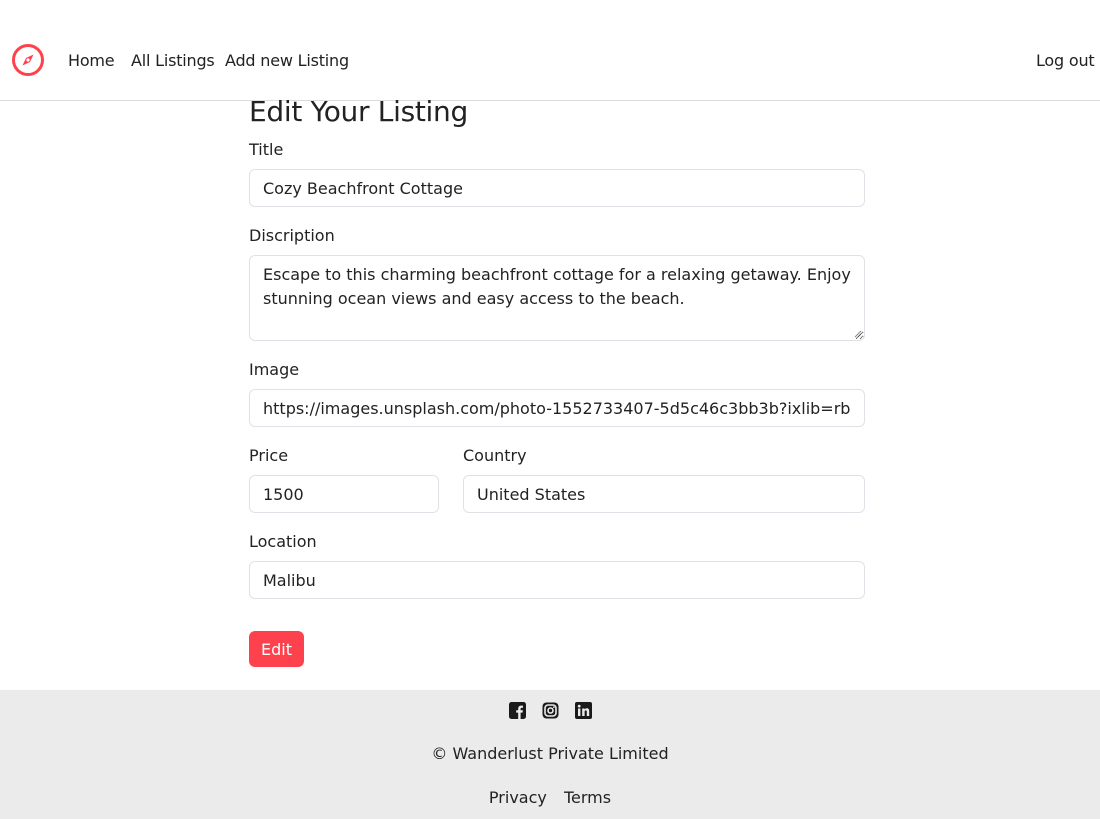 The height and width of the screenshot is (819, 1100). Describe the element at coordinates (664, 494) in the screenshot. I see `country-input` at that location.